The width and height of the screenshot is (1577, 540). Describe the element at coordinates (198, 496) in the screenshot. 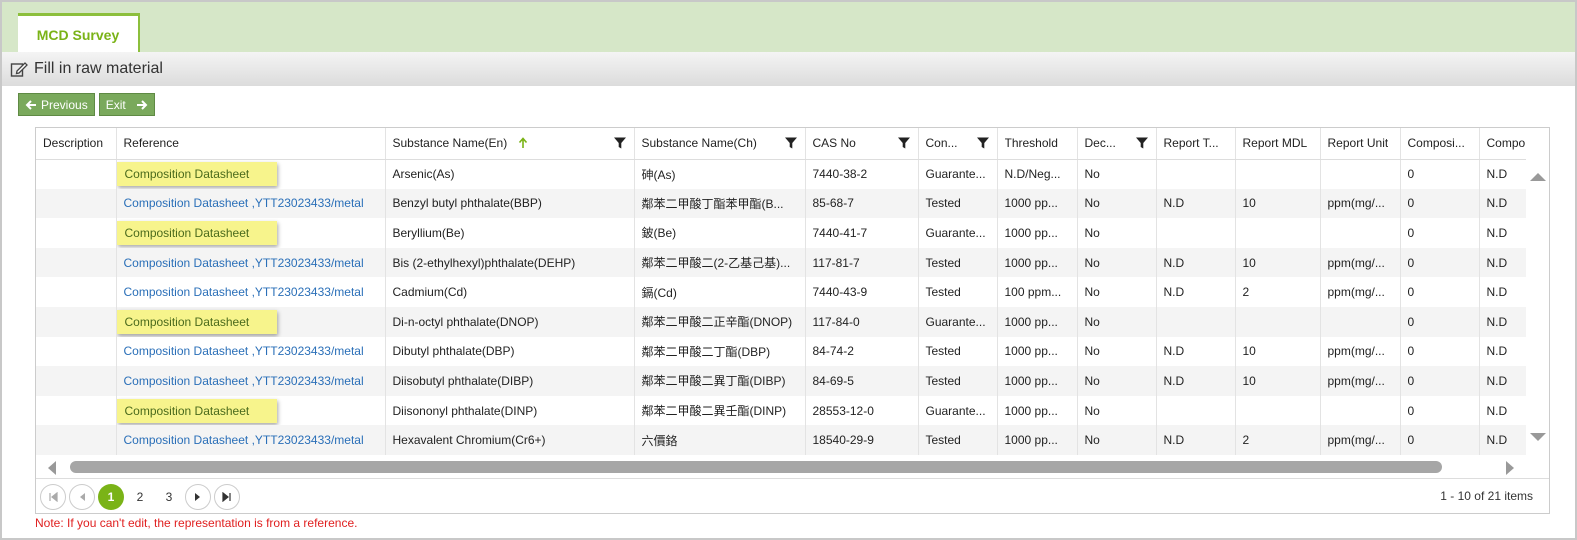

I see `next-page-button` at that location.